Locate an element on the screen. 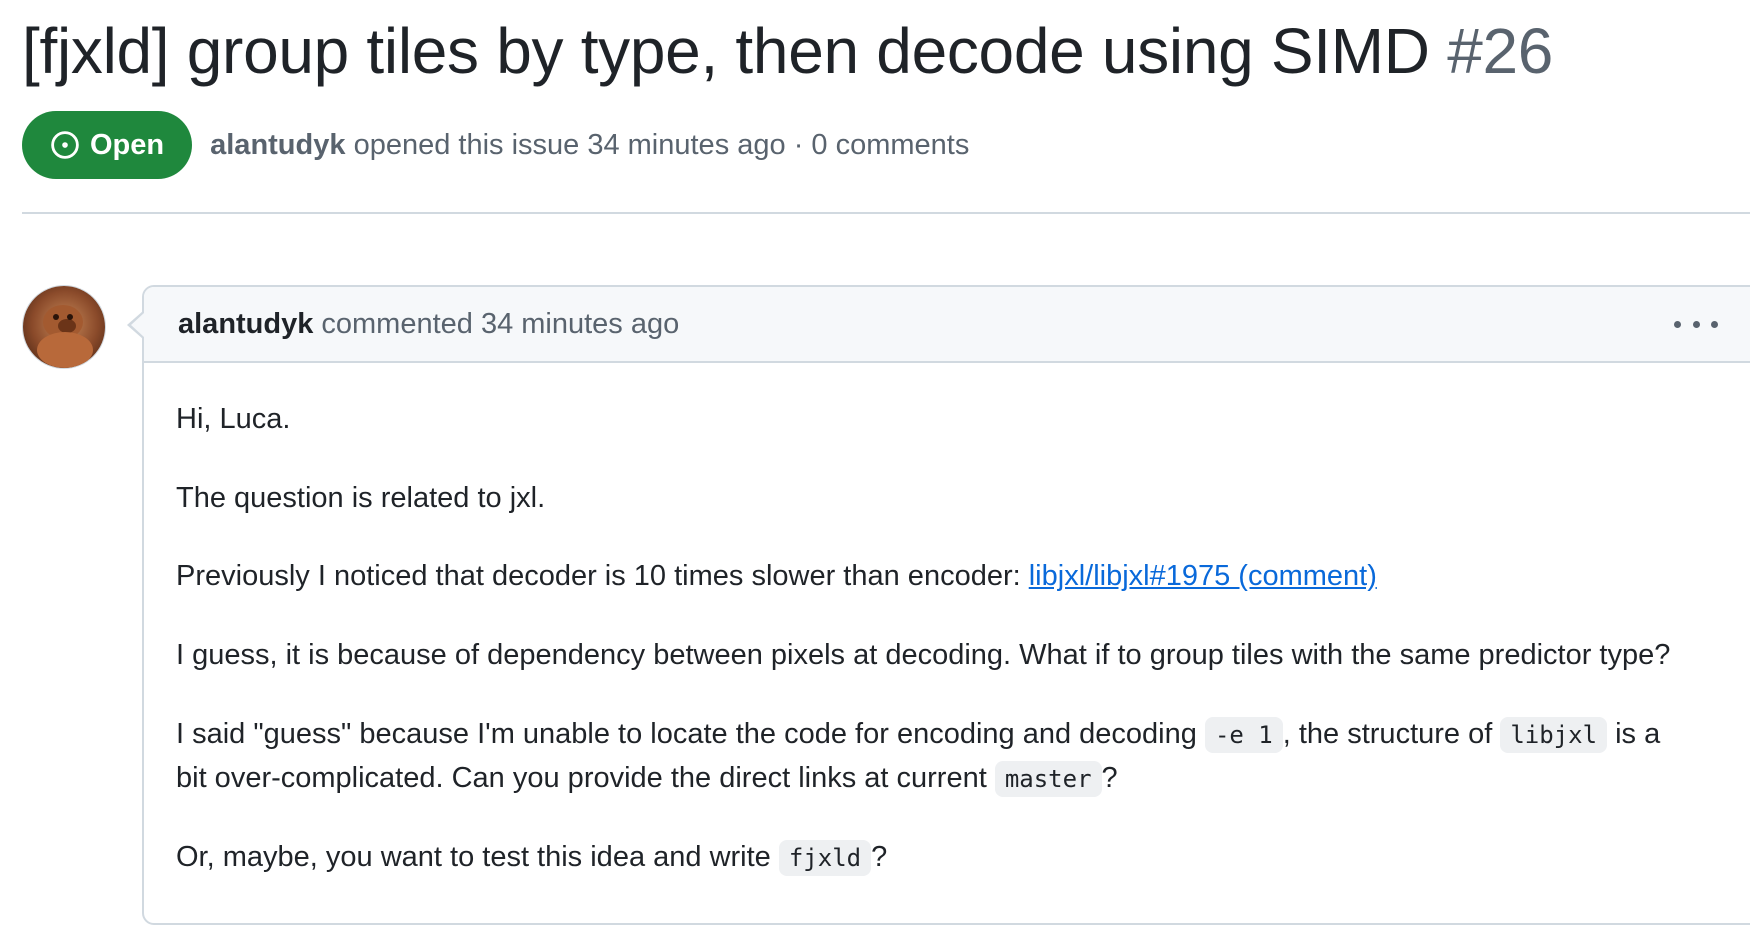 This screenshot has width=1750, height=925. inline-code: libjxl is located at coordinates (1554, 735).